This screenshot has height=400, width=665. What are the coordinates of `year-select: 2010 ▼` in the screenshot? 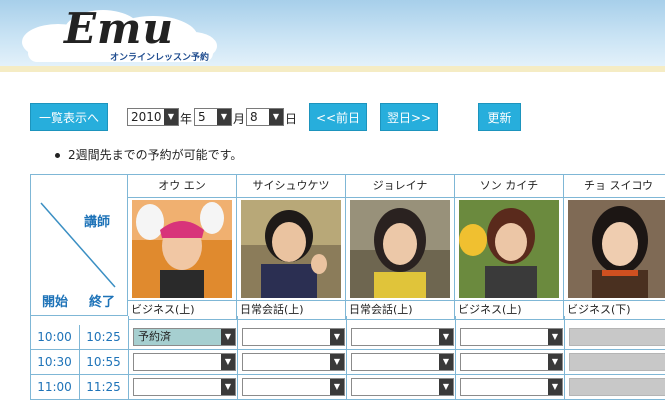 It's located at (153, 117).